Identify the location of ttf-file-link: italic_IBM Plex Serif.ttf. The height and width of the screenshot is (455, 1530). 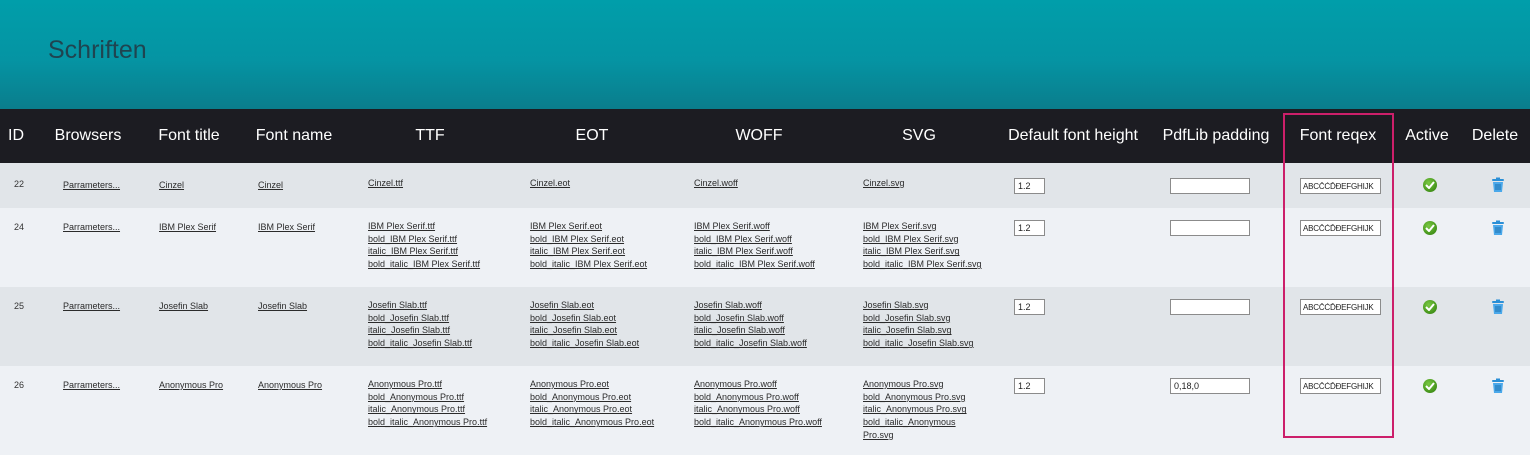
(424, 251).